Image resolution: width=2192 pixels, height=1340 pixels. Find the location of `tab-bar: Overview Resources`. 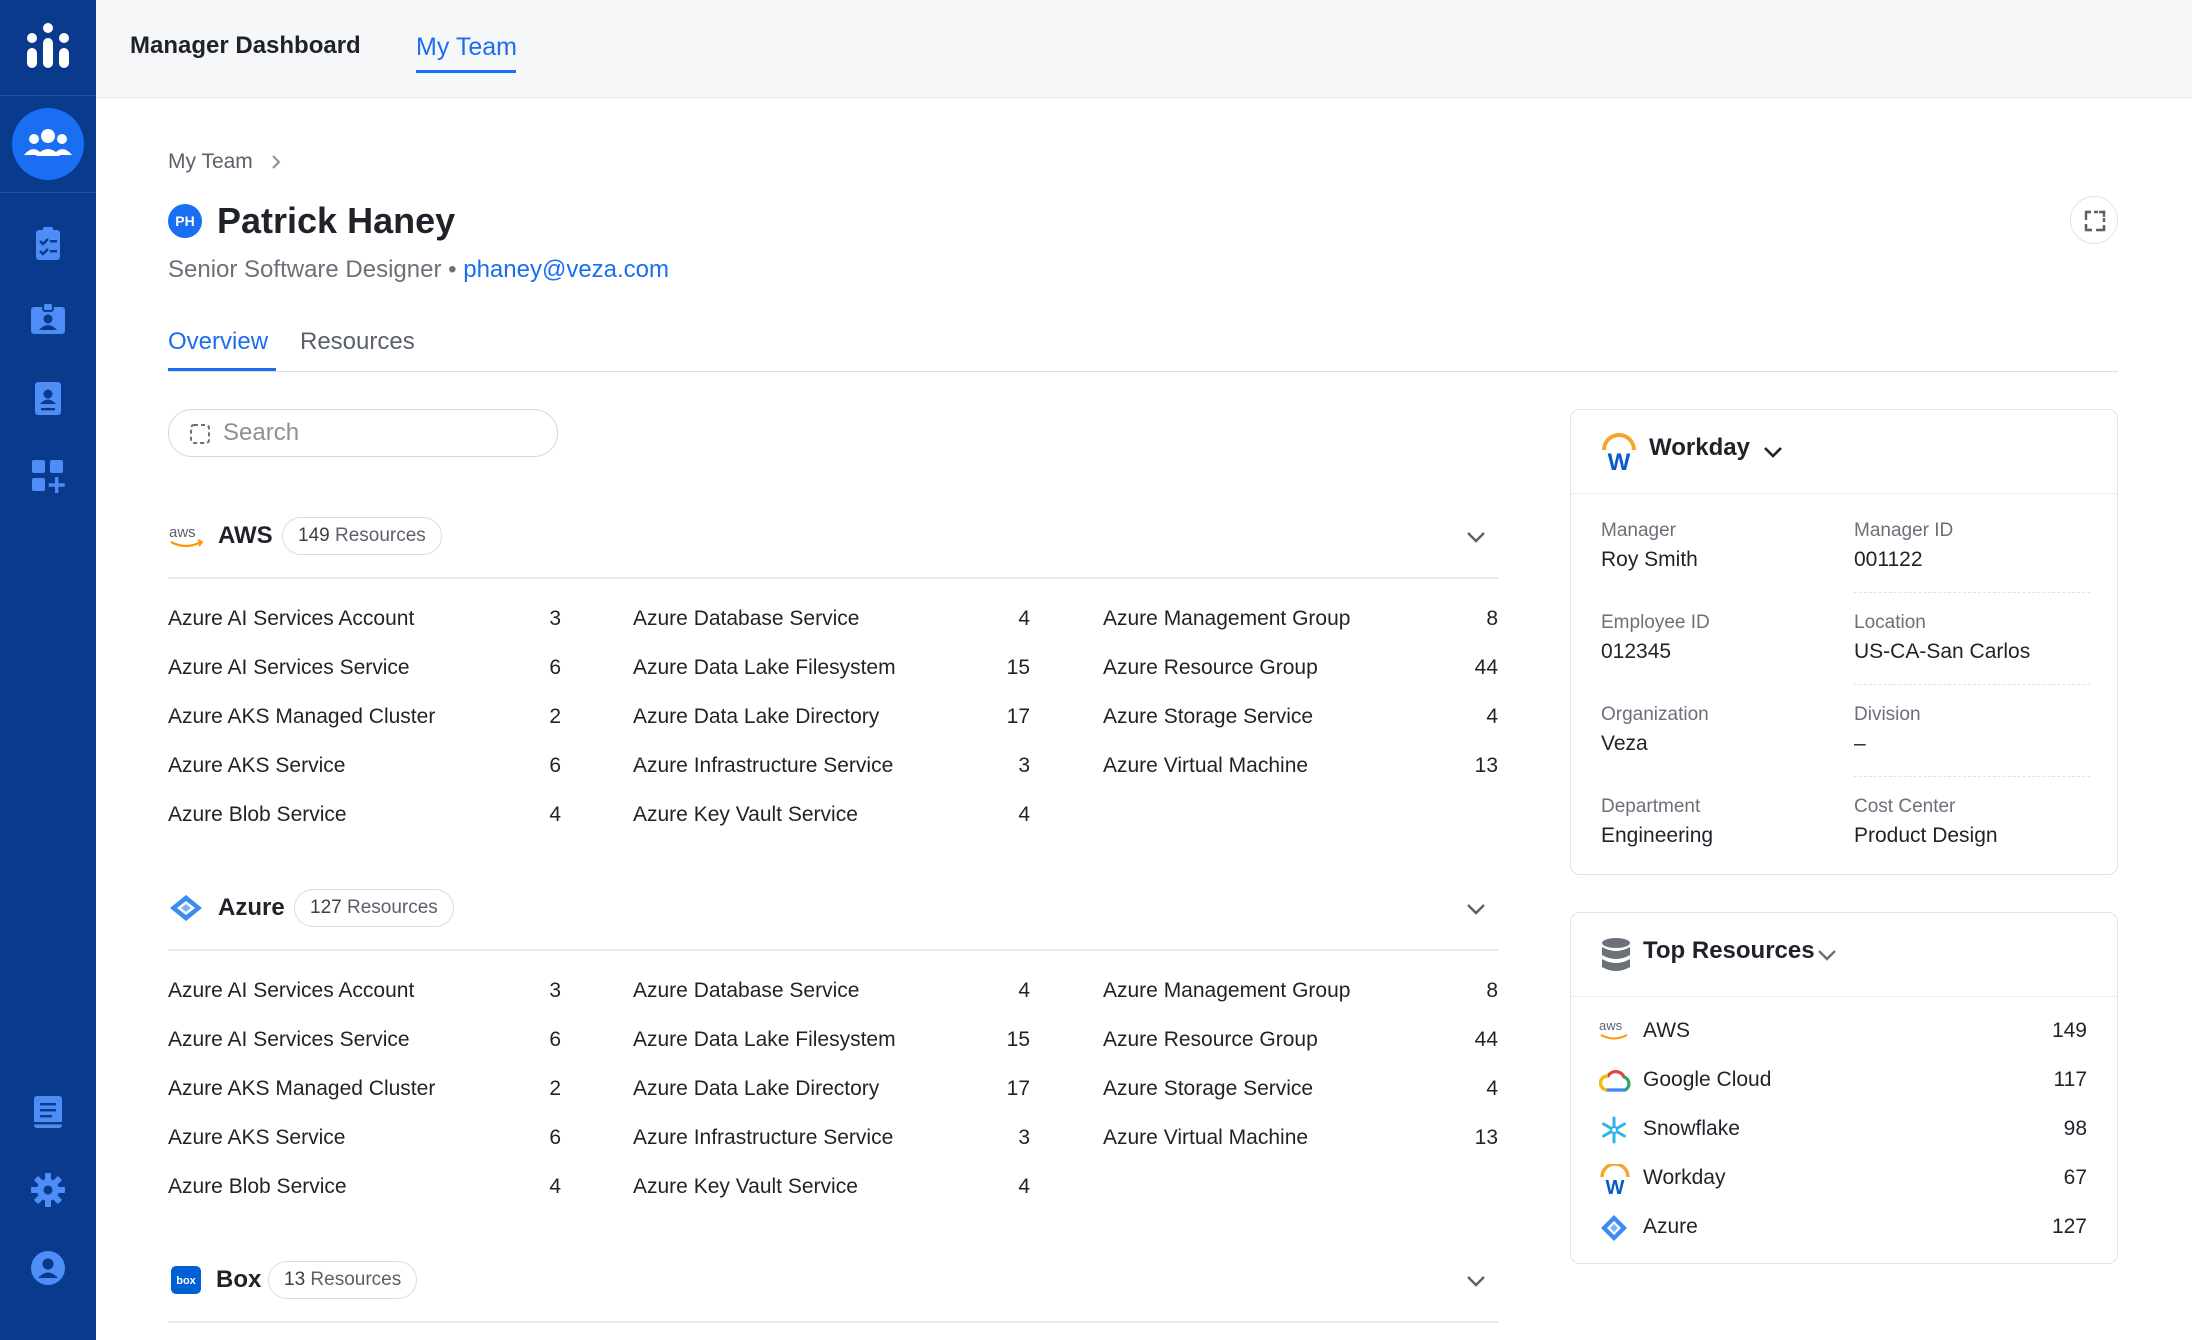

tab-bar: Overview Resources is located at coordinates (1143, 350).